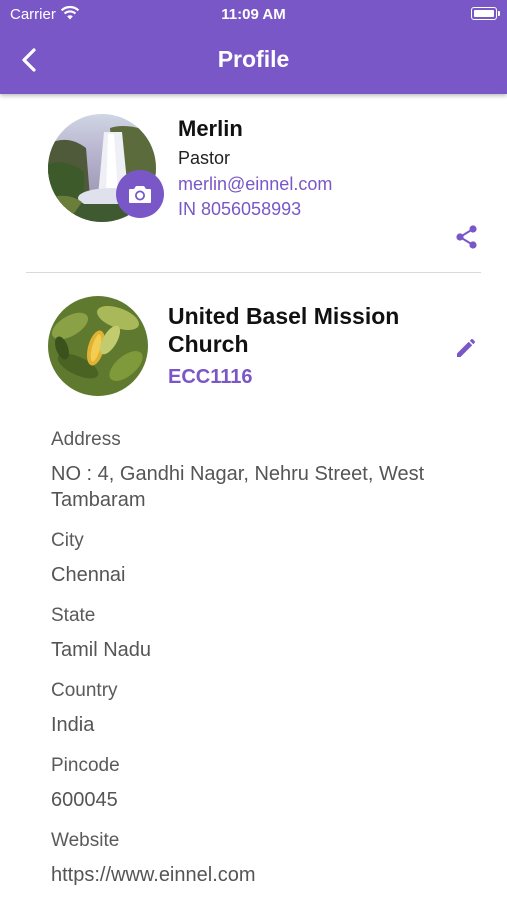  I want to click on field-value: India, so click(73, 725).